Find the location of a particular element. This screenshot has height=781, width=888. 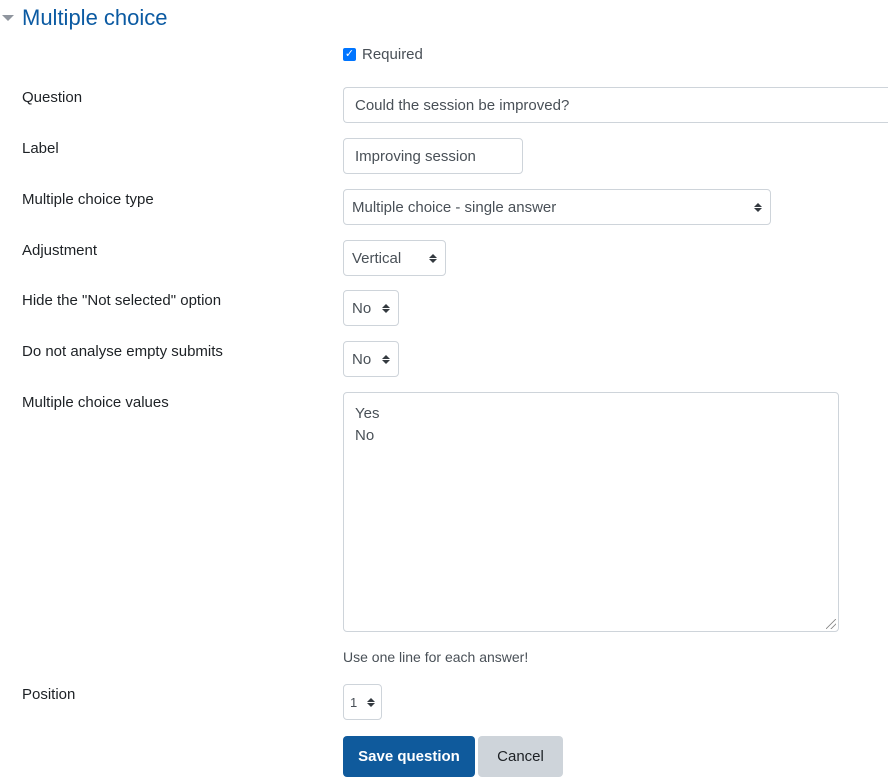

adjustment-value: Vertical is located at coordinates (377, 258).